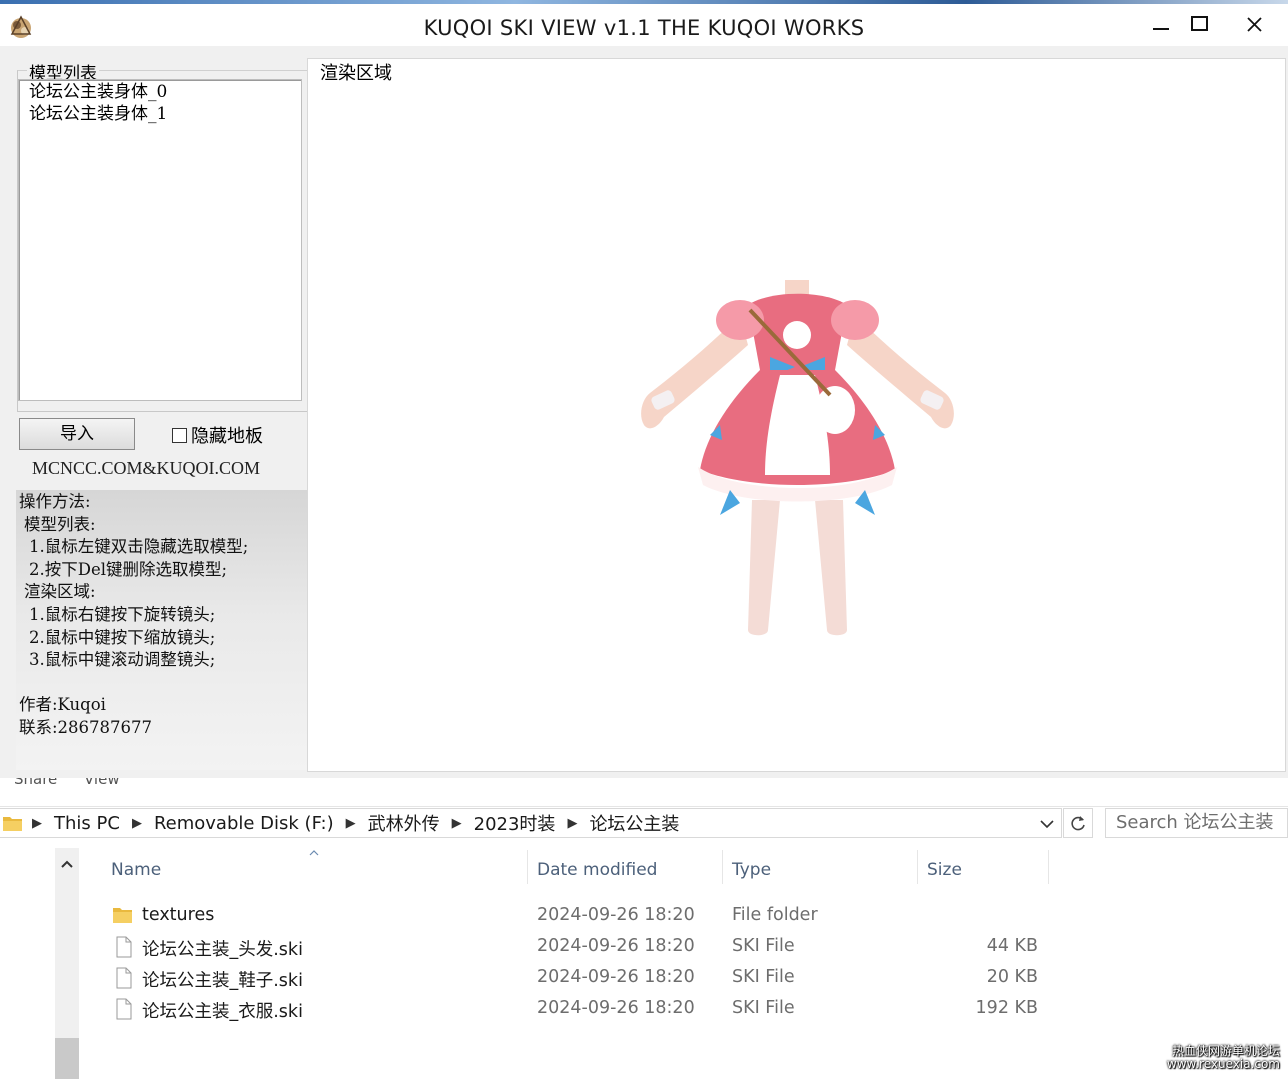 Image resolution: width=1288 pixels, height=1079 pixels. What do you see at coordinates (60, 592) in the screenshot?
I see `help-line: 渲染区域:` at bounding box center [60, 592].